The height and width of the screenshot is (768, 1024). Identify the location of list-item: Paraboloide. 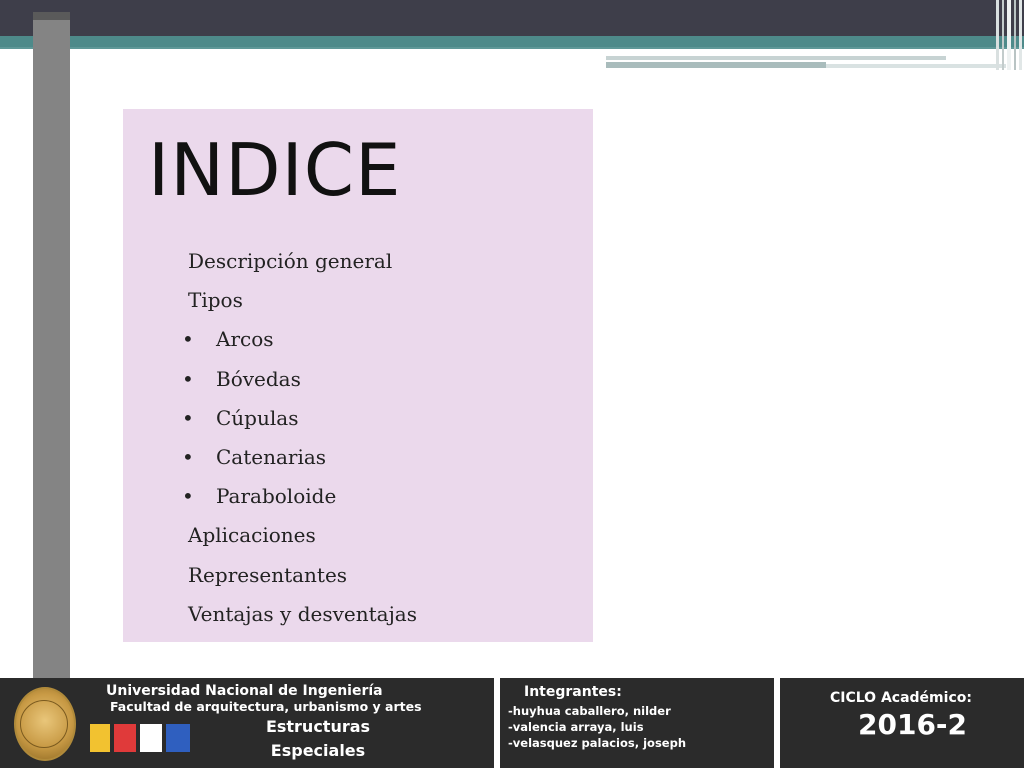
(299, 500).